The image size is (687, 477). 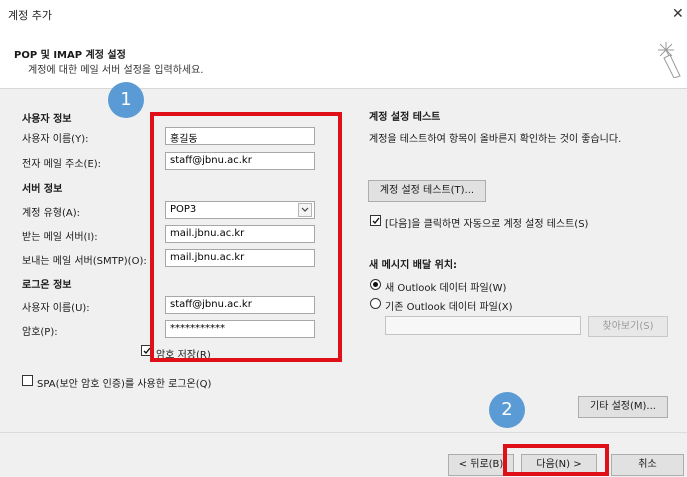 I want to click on auto-test-checkbox, so click(x=375, y=220).